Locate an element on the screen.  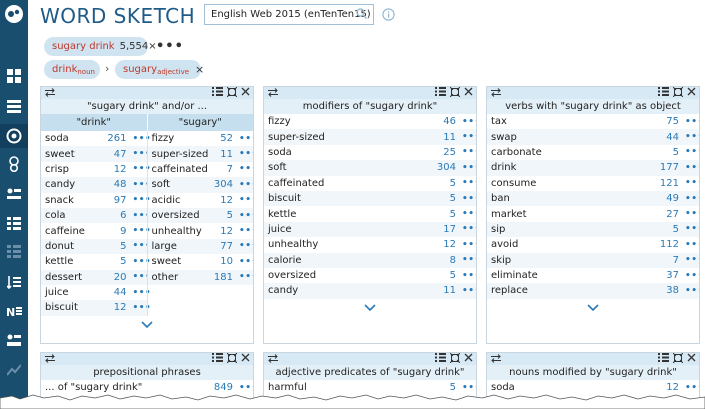
collocate-frequency: 46 is located at coordinates (452, 121).